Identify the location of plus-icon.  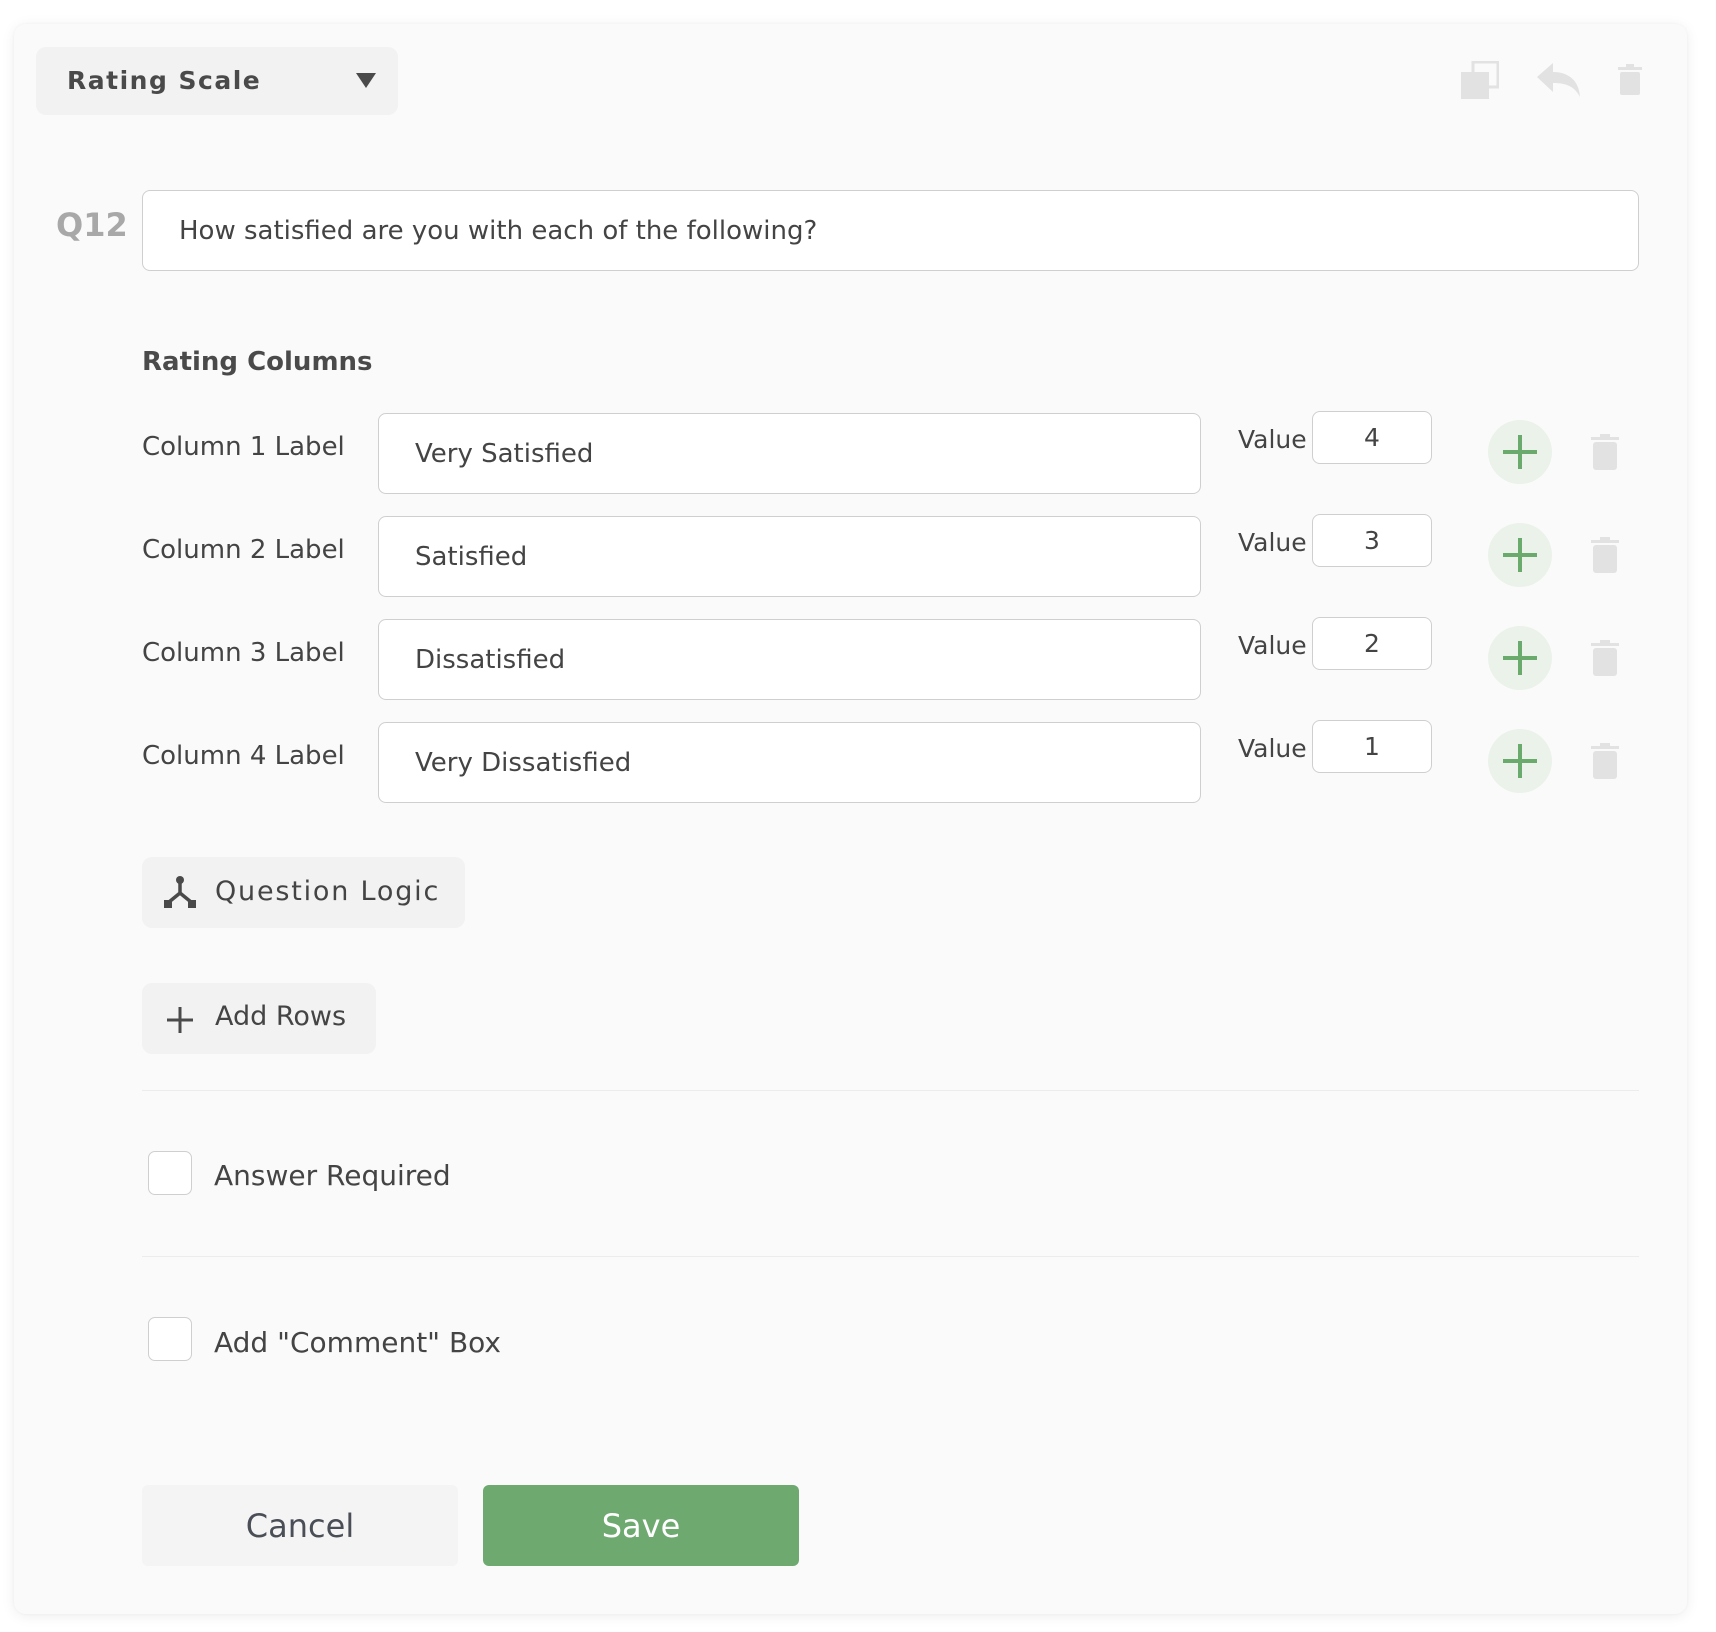
(180, 1020).